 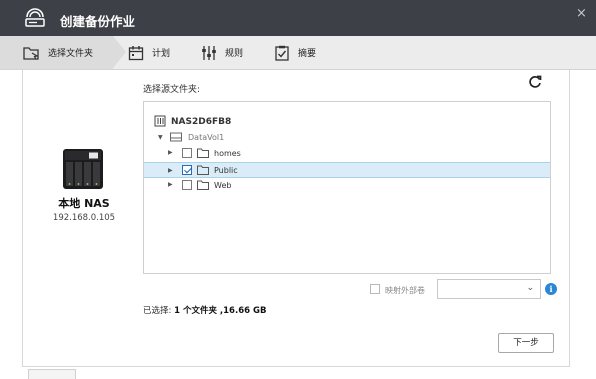 I want to click on external-volume-select: ⌄, so click(x=489, y=289).